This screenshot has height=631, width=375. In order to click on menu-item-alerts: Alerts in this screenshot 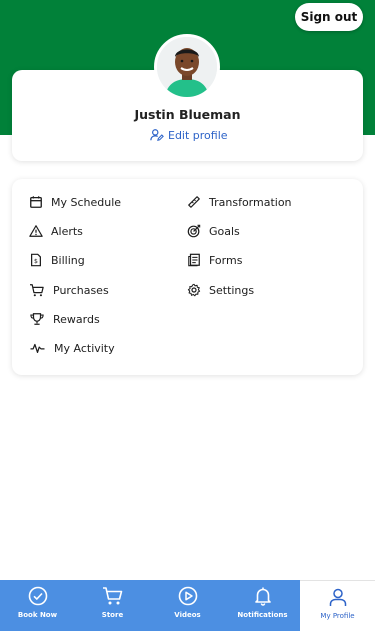, I will do `click(56, 231)`.